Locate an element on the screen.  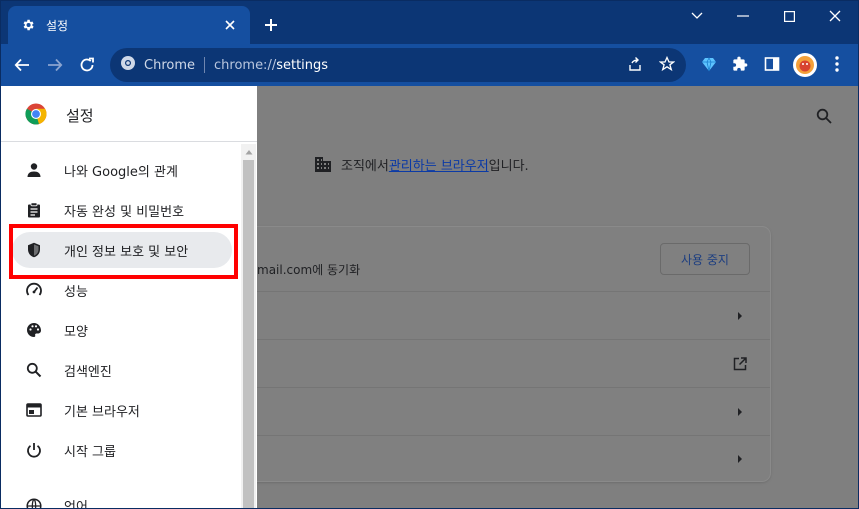
new-tab-button is located at coordinates (271, 25).